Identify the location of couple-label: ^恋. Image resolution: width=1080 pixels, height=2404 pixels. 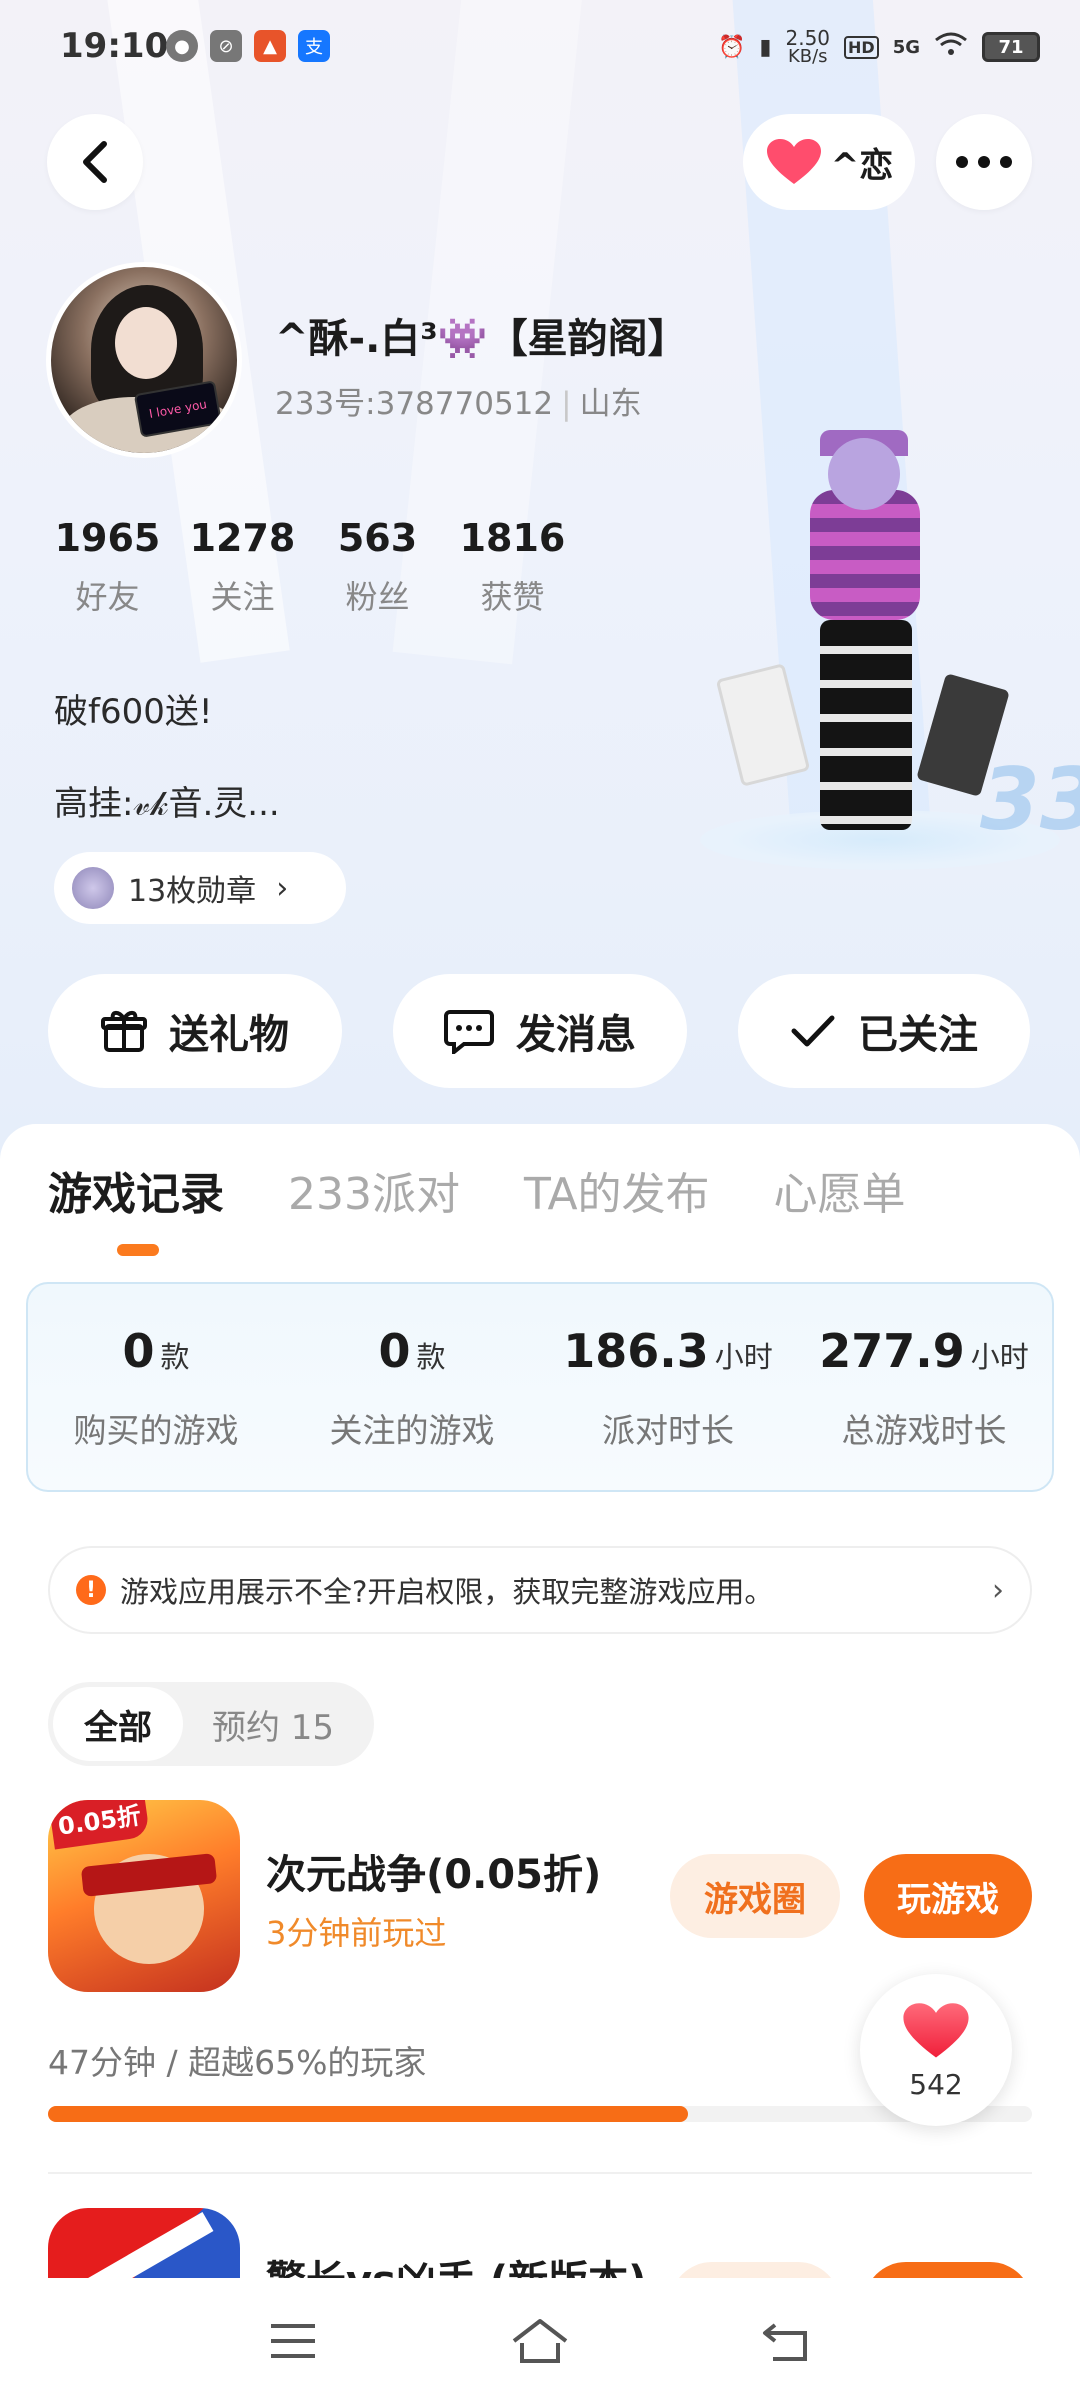
(862, 165).